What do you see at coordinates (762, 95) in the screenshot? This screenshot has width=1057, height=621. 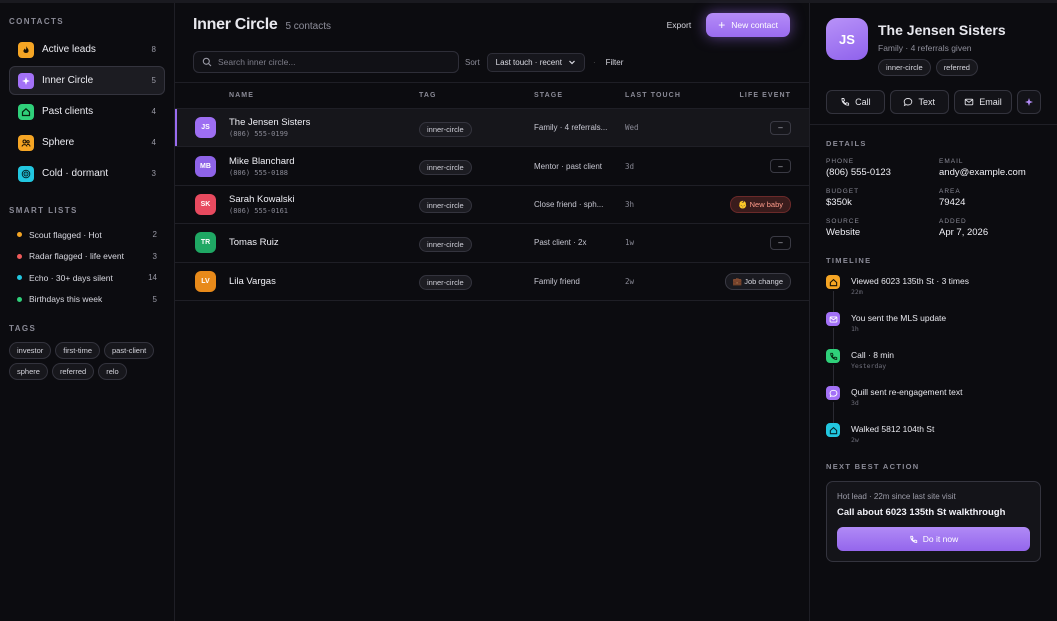 I see `column-header-life-event: LIFE EVENT` at bounding box center [762, 95].